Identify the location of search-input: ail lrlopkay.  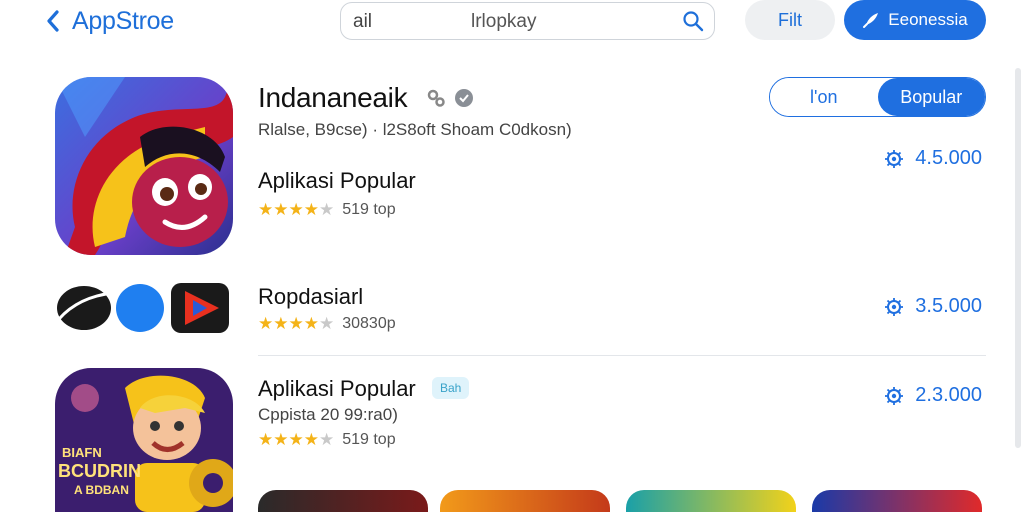
(527, 21).